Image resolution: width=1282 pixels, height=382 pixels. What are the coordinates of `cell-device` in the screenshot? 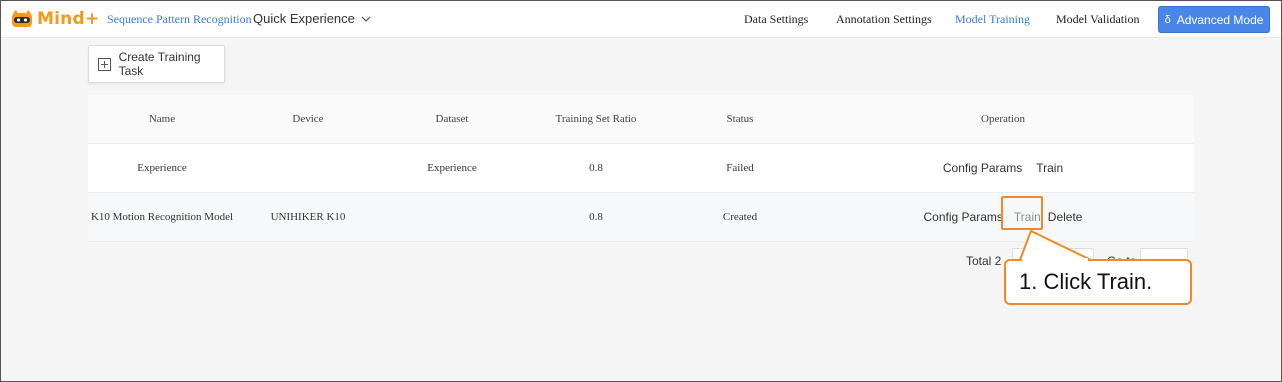 It's located at (308, 168).